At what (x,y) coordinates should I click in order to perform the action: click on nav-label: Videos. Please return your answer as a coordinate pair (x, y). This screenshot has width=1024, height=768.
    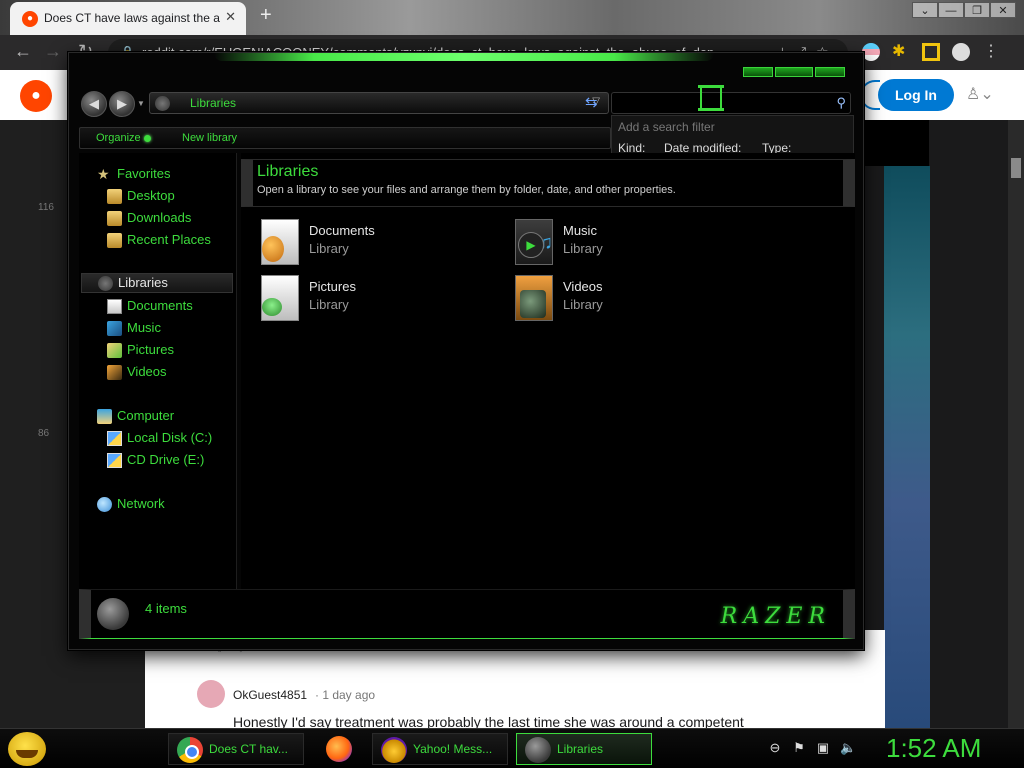
    Looking at the image, I should click on (147, 371).